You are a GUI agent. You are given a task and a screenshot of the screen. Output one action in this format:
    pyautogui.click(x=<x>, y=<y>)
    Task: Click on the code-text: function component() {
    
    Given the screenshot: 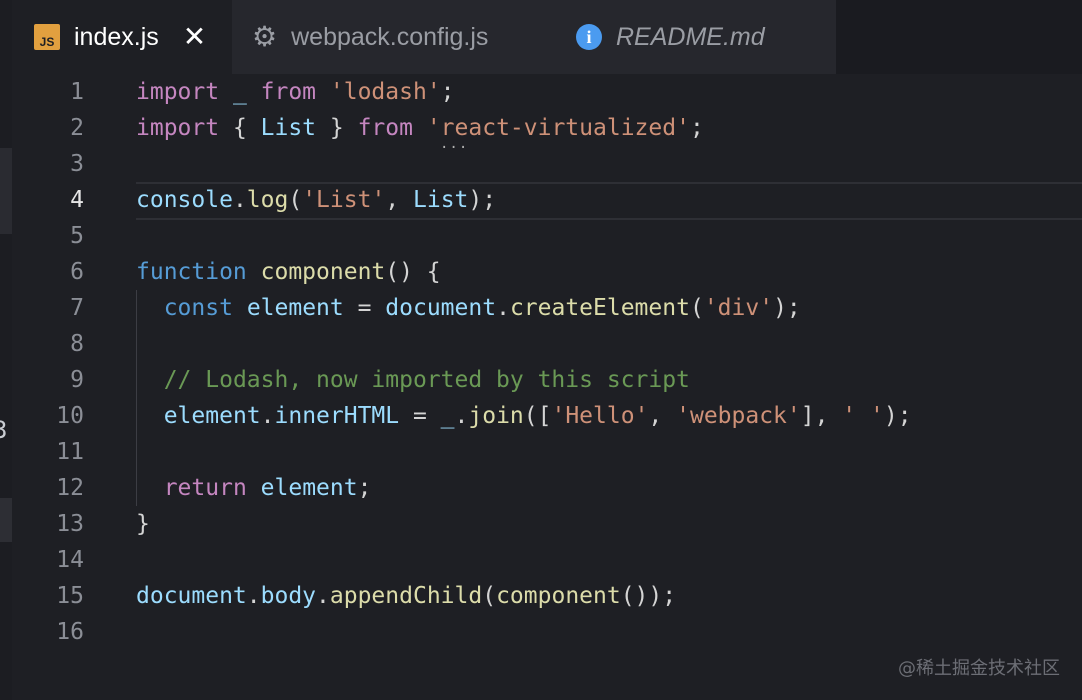 What is the action you would take?
    pyautogui.click(x=288, y=272)
    